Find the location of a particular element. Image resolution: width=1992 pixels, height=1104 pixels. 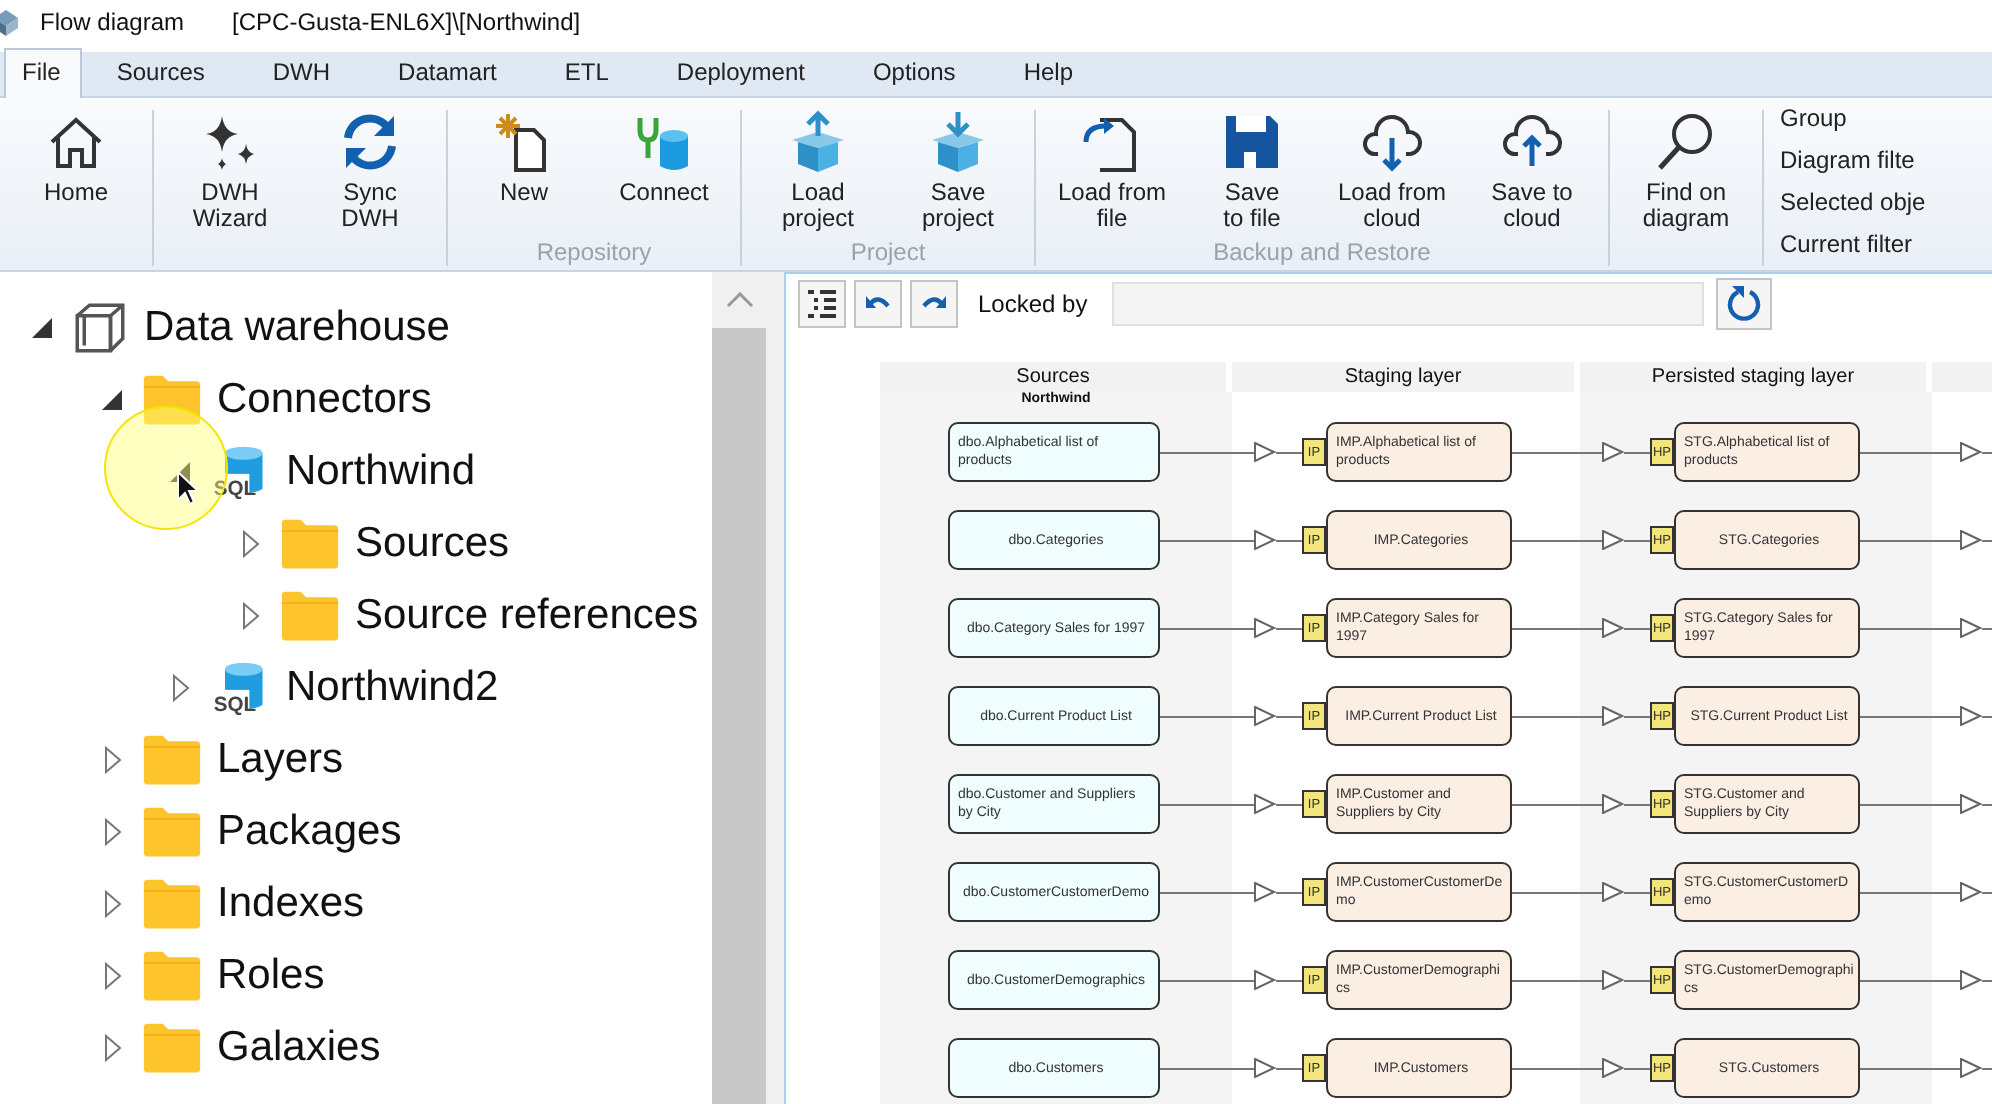

ribbon-button: Load from file is located at coordinates (1112, 174).